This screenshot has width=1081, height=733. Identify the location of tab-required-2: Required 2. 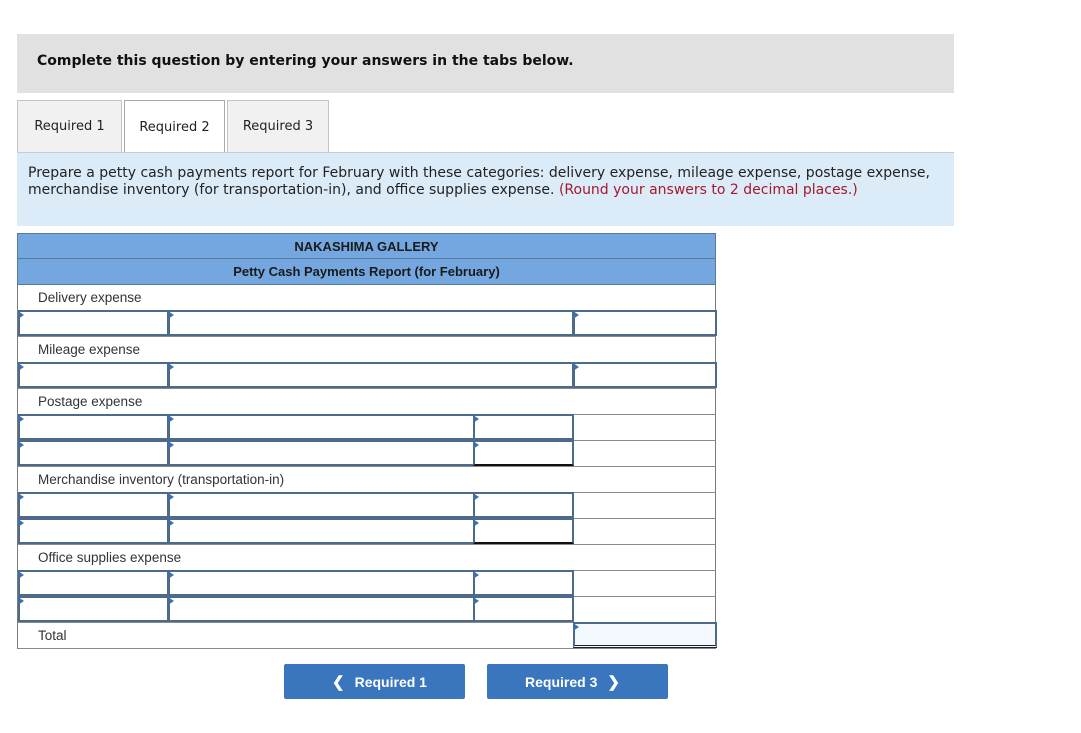
(174, 126).